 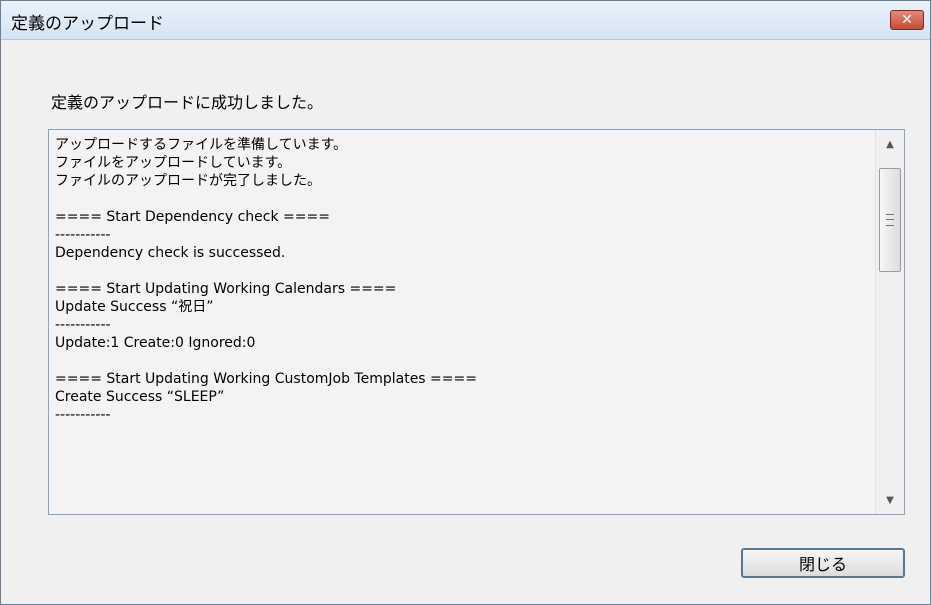 I want to click on grip-icon, so click(x=890, y=220).